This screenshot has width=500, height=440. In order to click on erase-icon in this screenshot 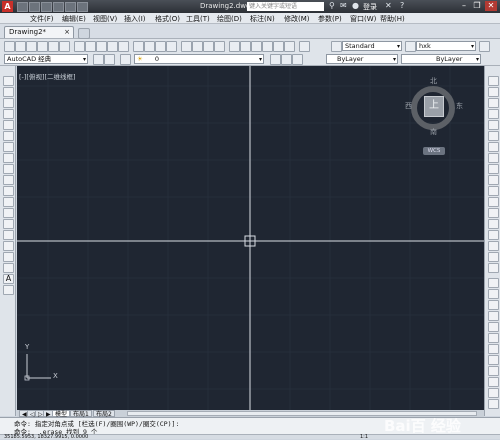, I will do `click(493, 81)`.